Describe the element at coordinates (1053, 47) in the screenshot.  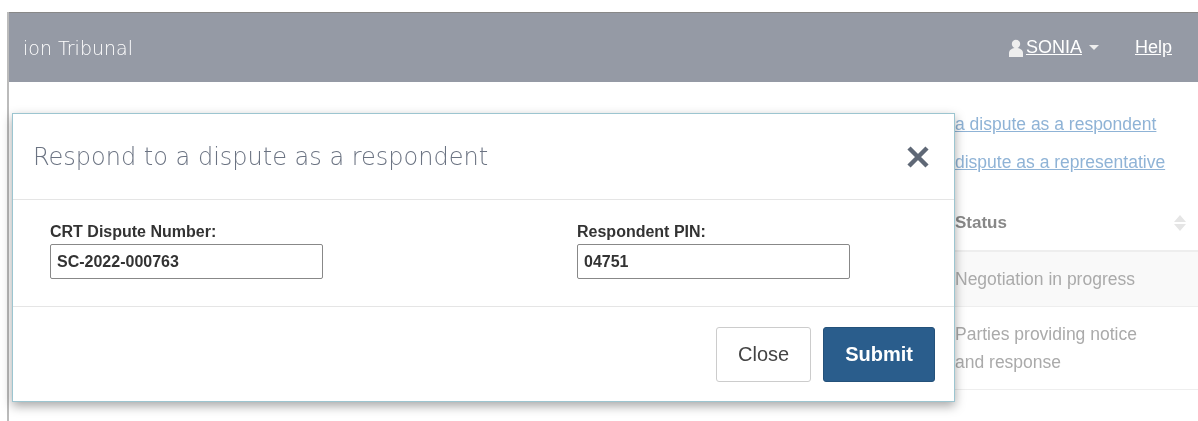
I see `user-menu: SONIA` at that location.